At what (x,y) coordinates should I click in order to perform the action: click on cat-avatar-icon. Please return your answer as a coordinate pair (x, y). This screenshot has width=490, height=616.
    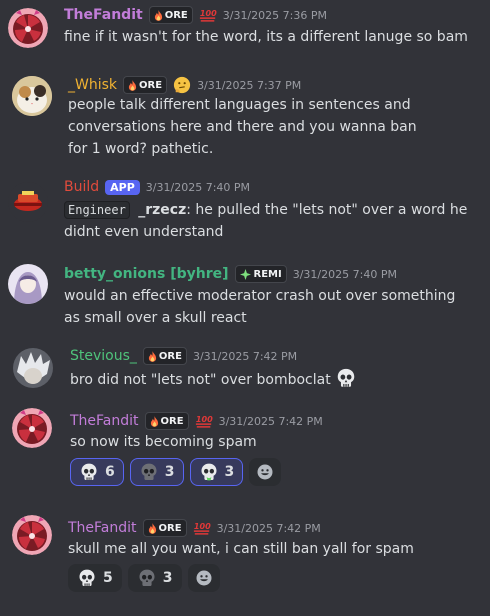
    Looking at the image, I should click on (32, 96).